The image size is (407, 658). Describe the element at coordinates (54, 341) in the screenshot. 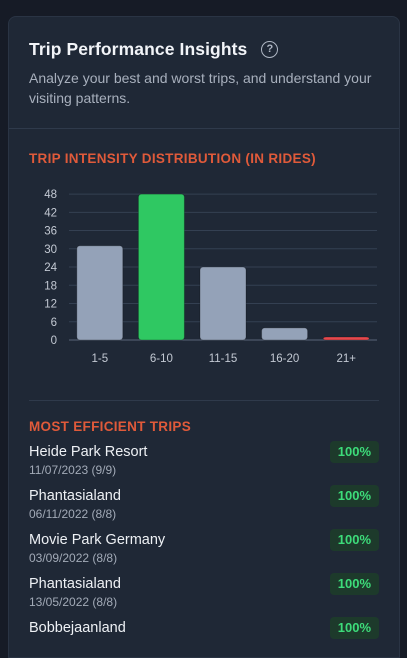

I see `y-tick-label: 0` at that location.